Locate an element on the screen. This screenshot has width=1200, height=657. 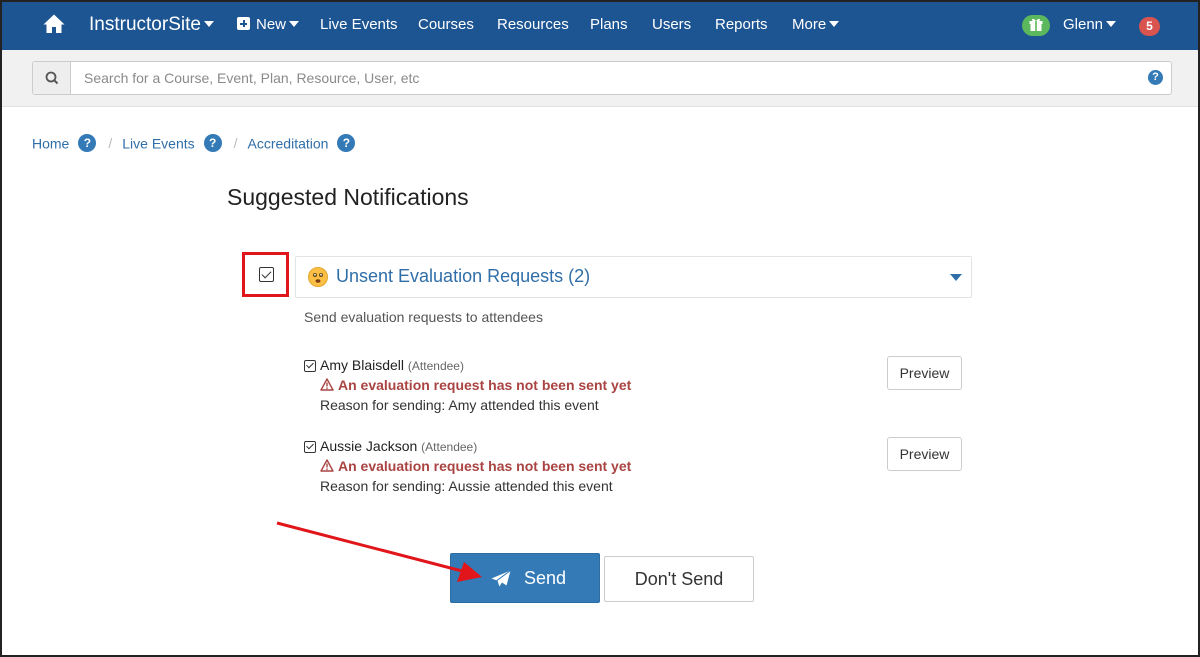
nav-resources: Resources is located at coordinates (533, 25).